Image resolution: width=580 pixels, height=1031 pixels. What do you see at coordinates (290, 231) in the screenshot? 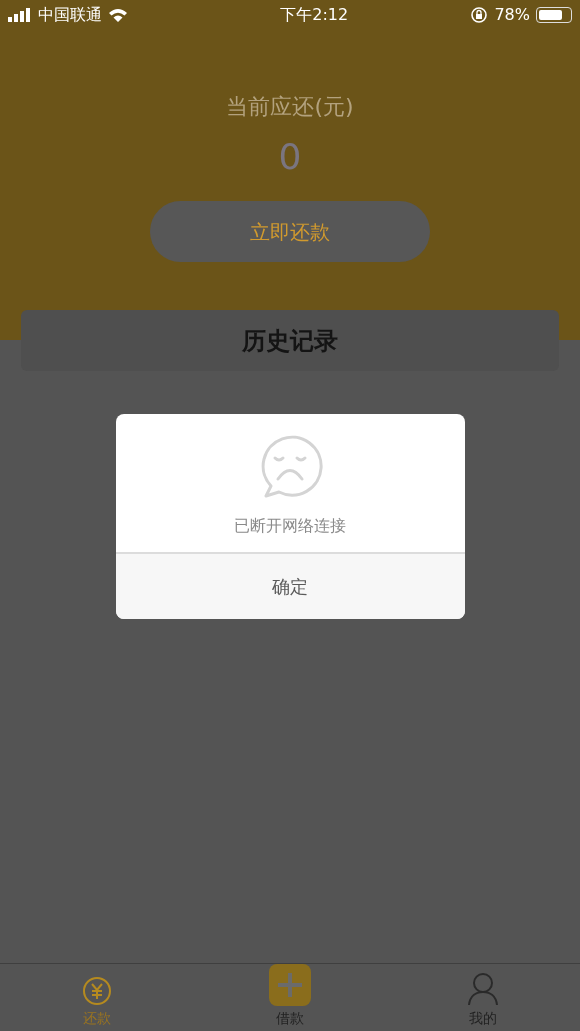
I see `repay-now-button: 立即还款` at bounding box center [290, 231].